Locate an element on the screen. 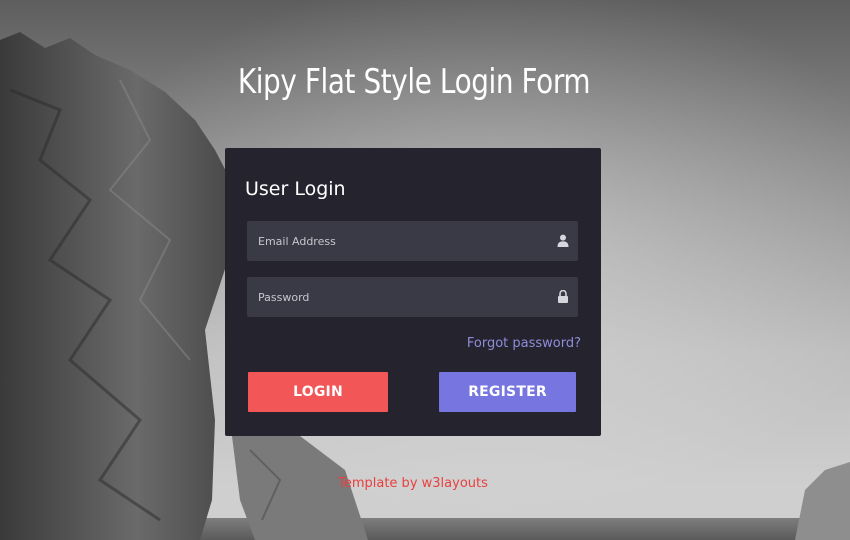  password-input is located at coordinates (397, 297).